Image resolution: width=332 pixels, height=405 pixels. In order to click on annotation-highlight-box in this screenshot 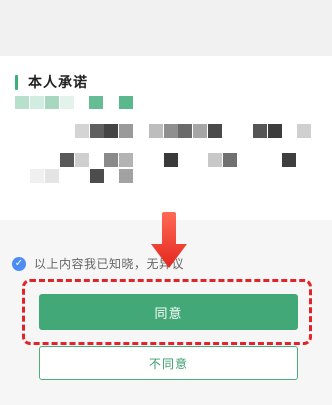, I will do `click(167, 312)`.